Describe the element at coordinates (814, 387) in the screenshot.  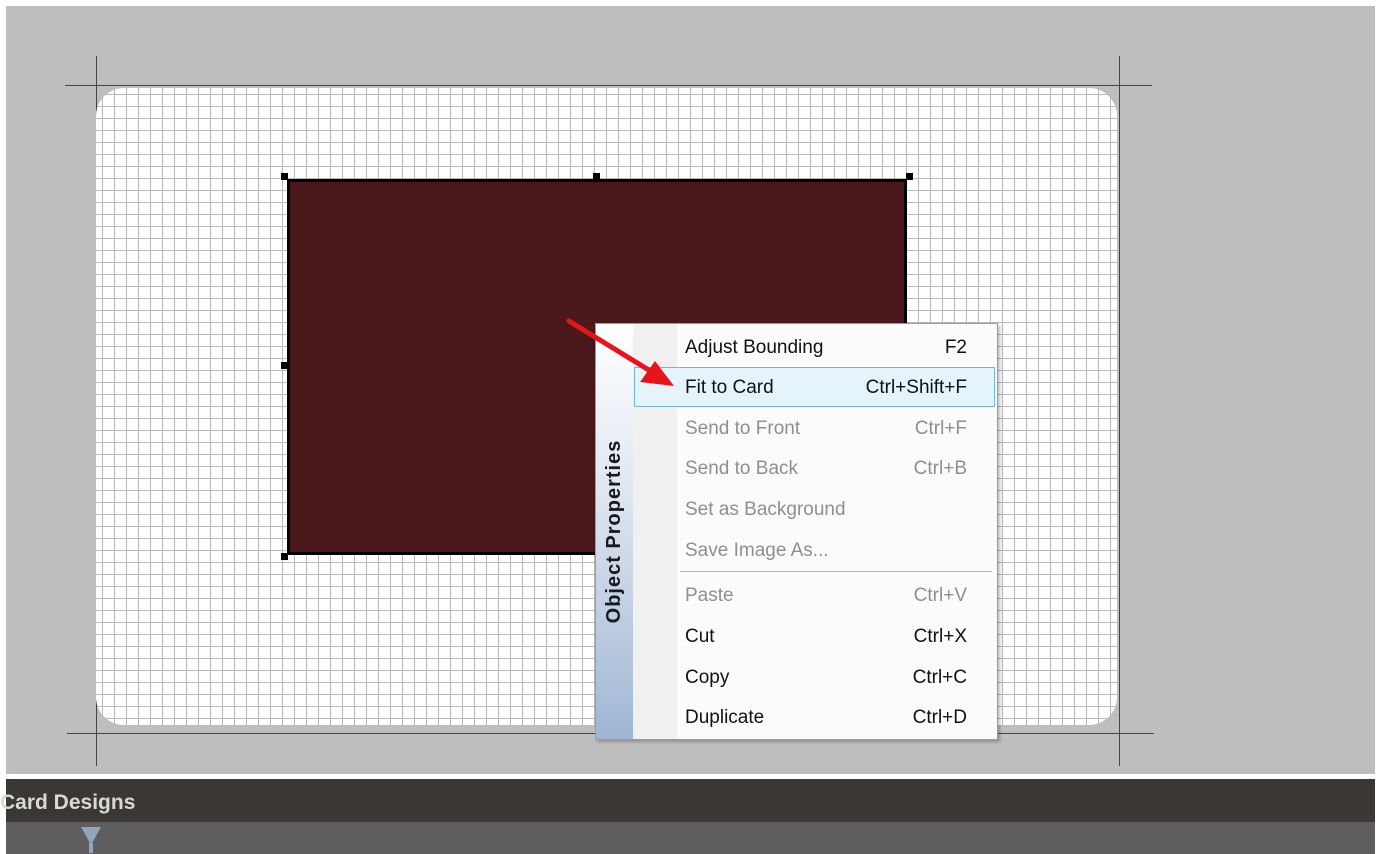
I see `menu-item-fit-to-card: Fit to Card Ctrl+Shift+F` at that location.